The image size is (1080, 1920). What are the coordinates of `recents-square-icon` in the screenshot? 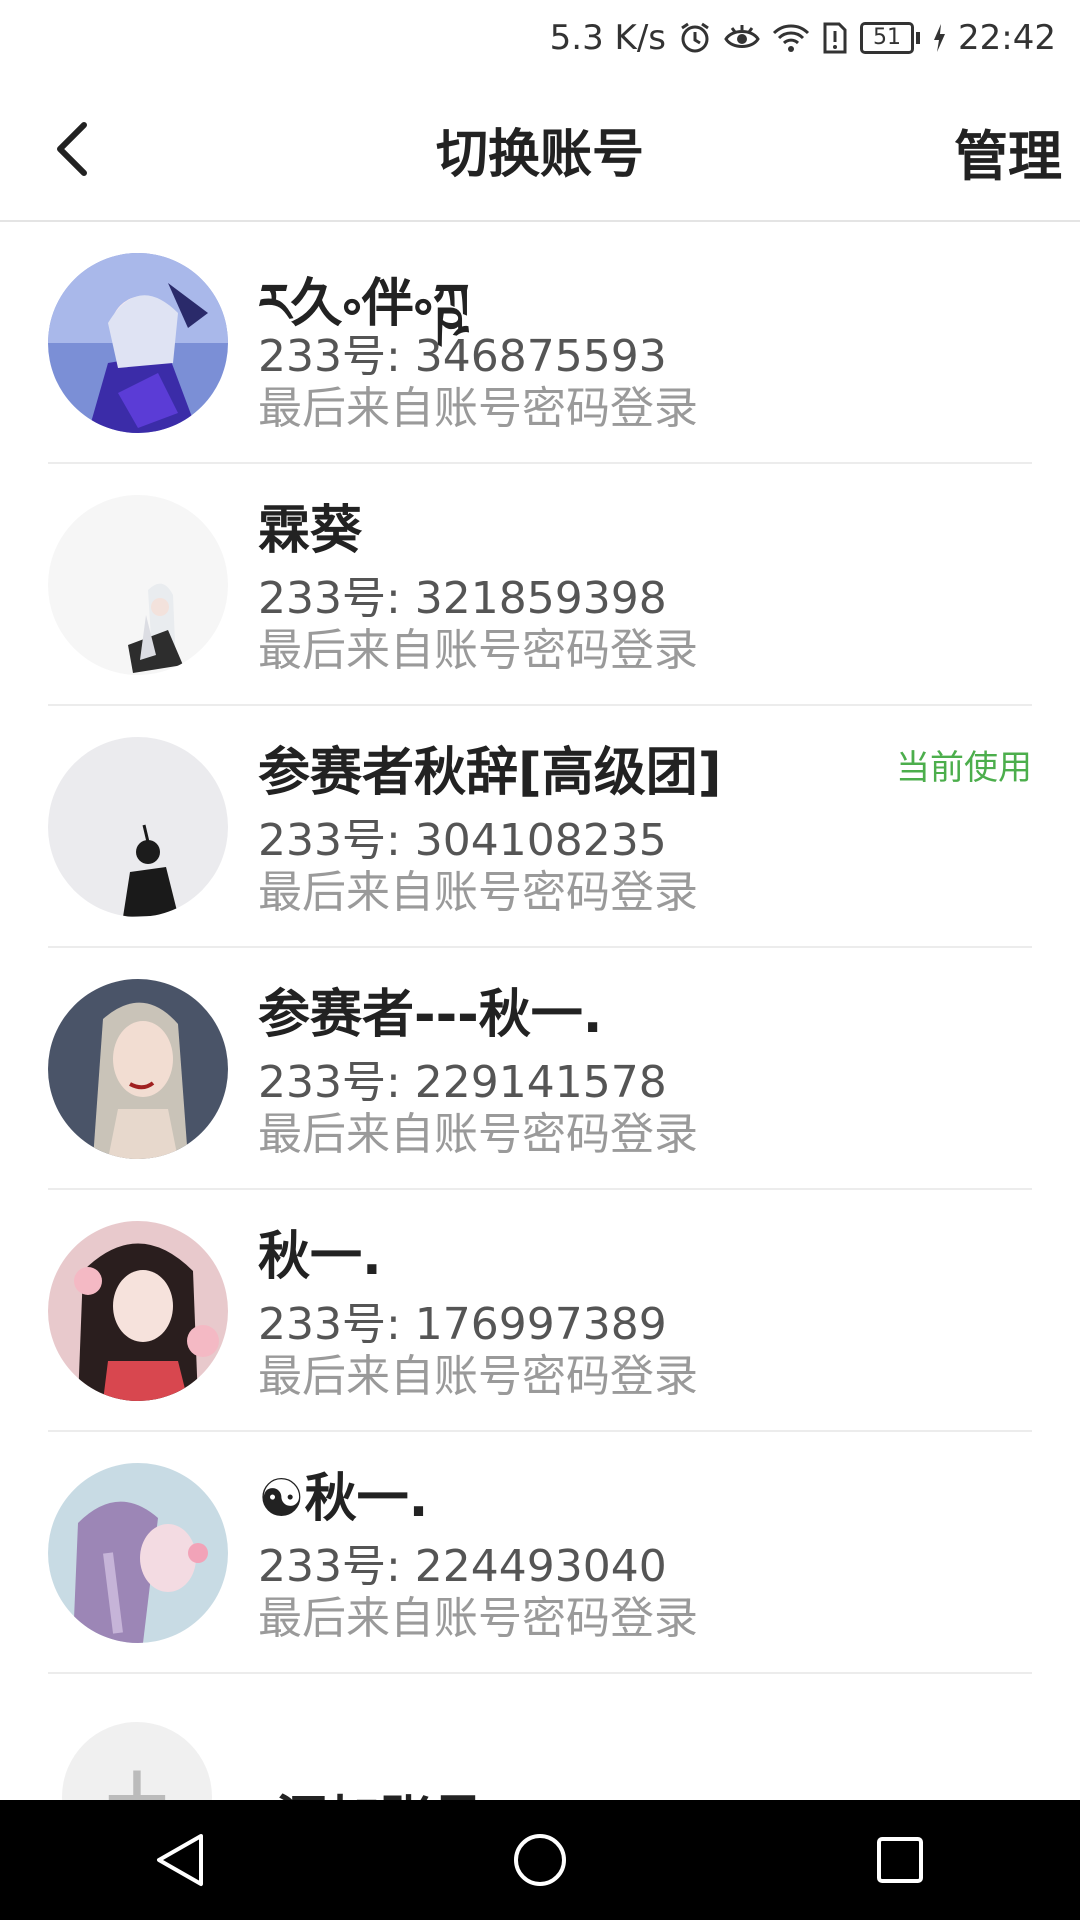 It's located at (900, 1860).